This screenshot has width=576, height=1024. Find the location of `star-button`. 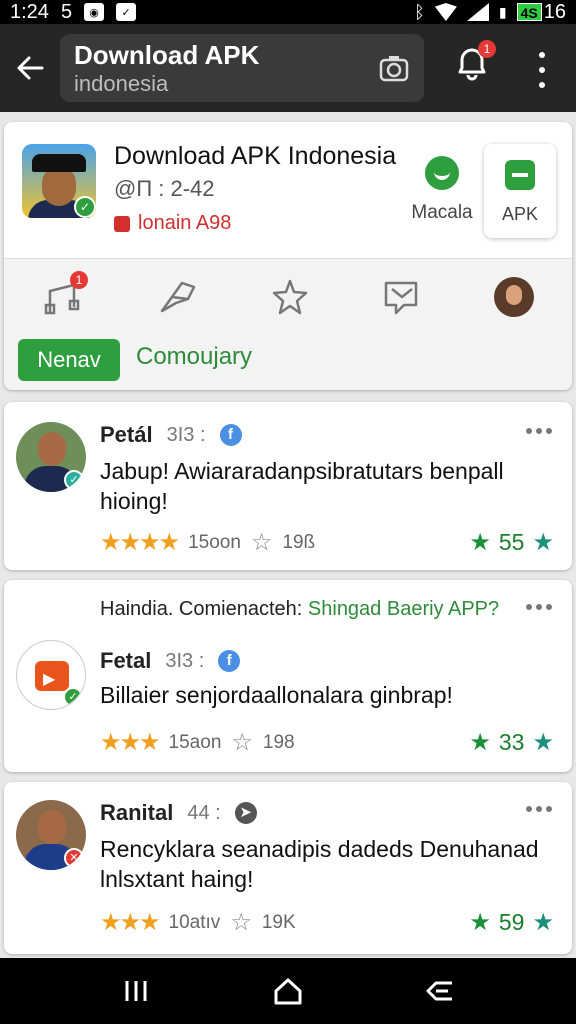

star-button is located at coordinates (290, 297).